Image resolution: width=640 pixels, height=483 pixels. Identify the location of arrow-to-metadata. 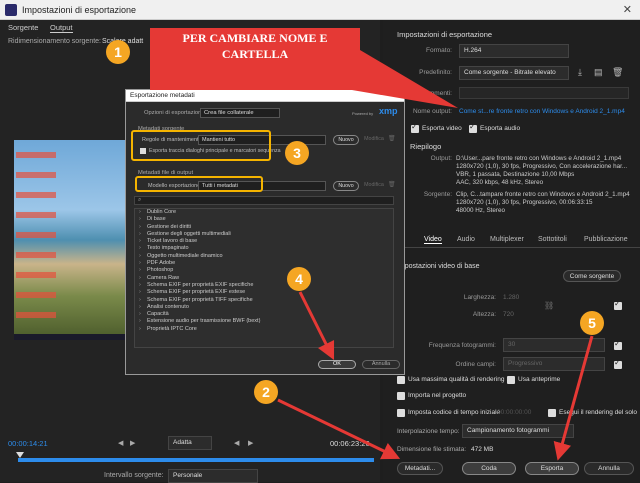
(339, 429).